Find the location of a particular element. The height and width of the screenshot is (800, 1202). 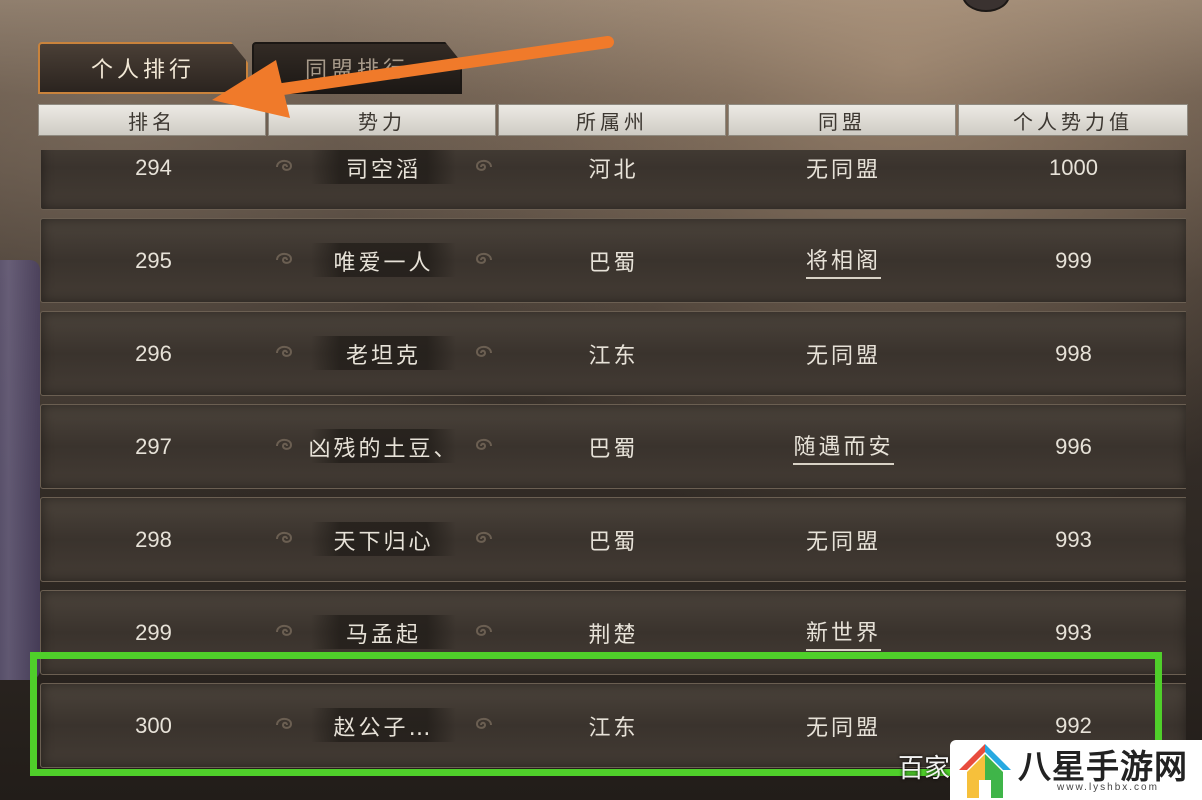

watermark-url: www.lyshbx.com is located at coordinates (1108, 787).